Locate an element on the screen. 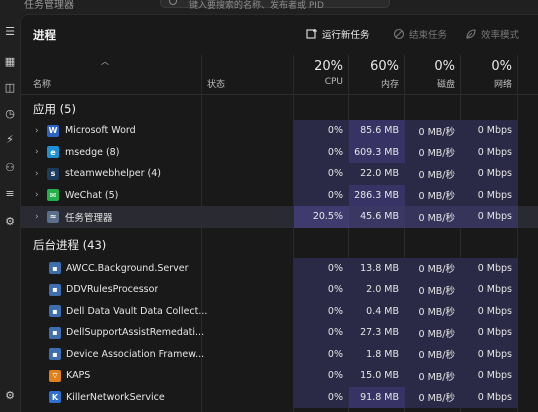 The height and width of the screenshot is (412, 538). details-icon: ≡ is located at coordinates (10, 193).